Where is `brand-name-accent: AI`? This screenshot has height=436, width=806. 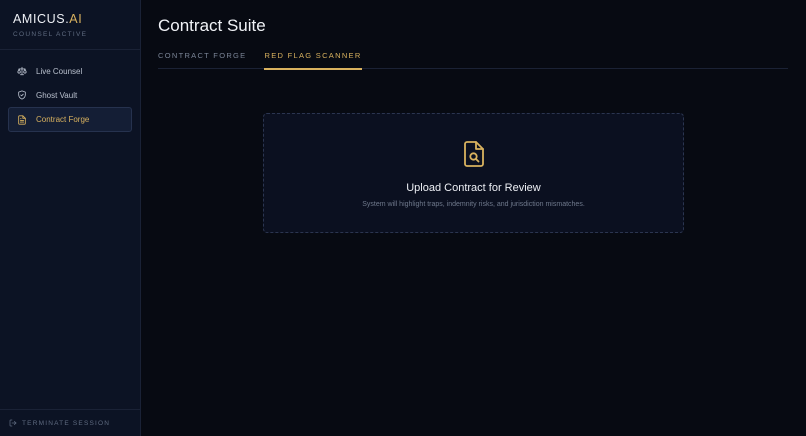
brand-name-accent: AI is located at coordinates (76, 19).